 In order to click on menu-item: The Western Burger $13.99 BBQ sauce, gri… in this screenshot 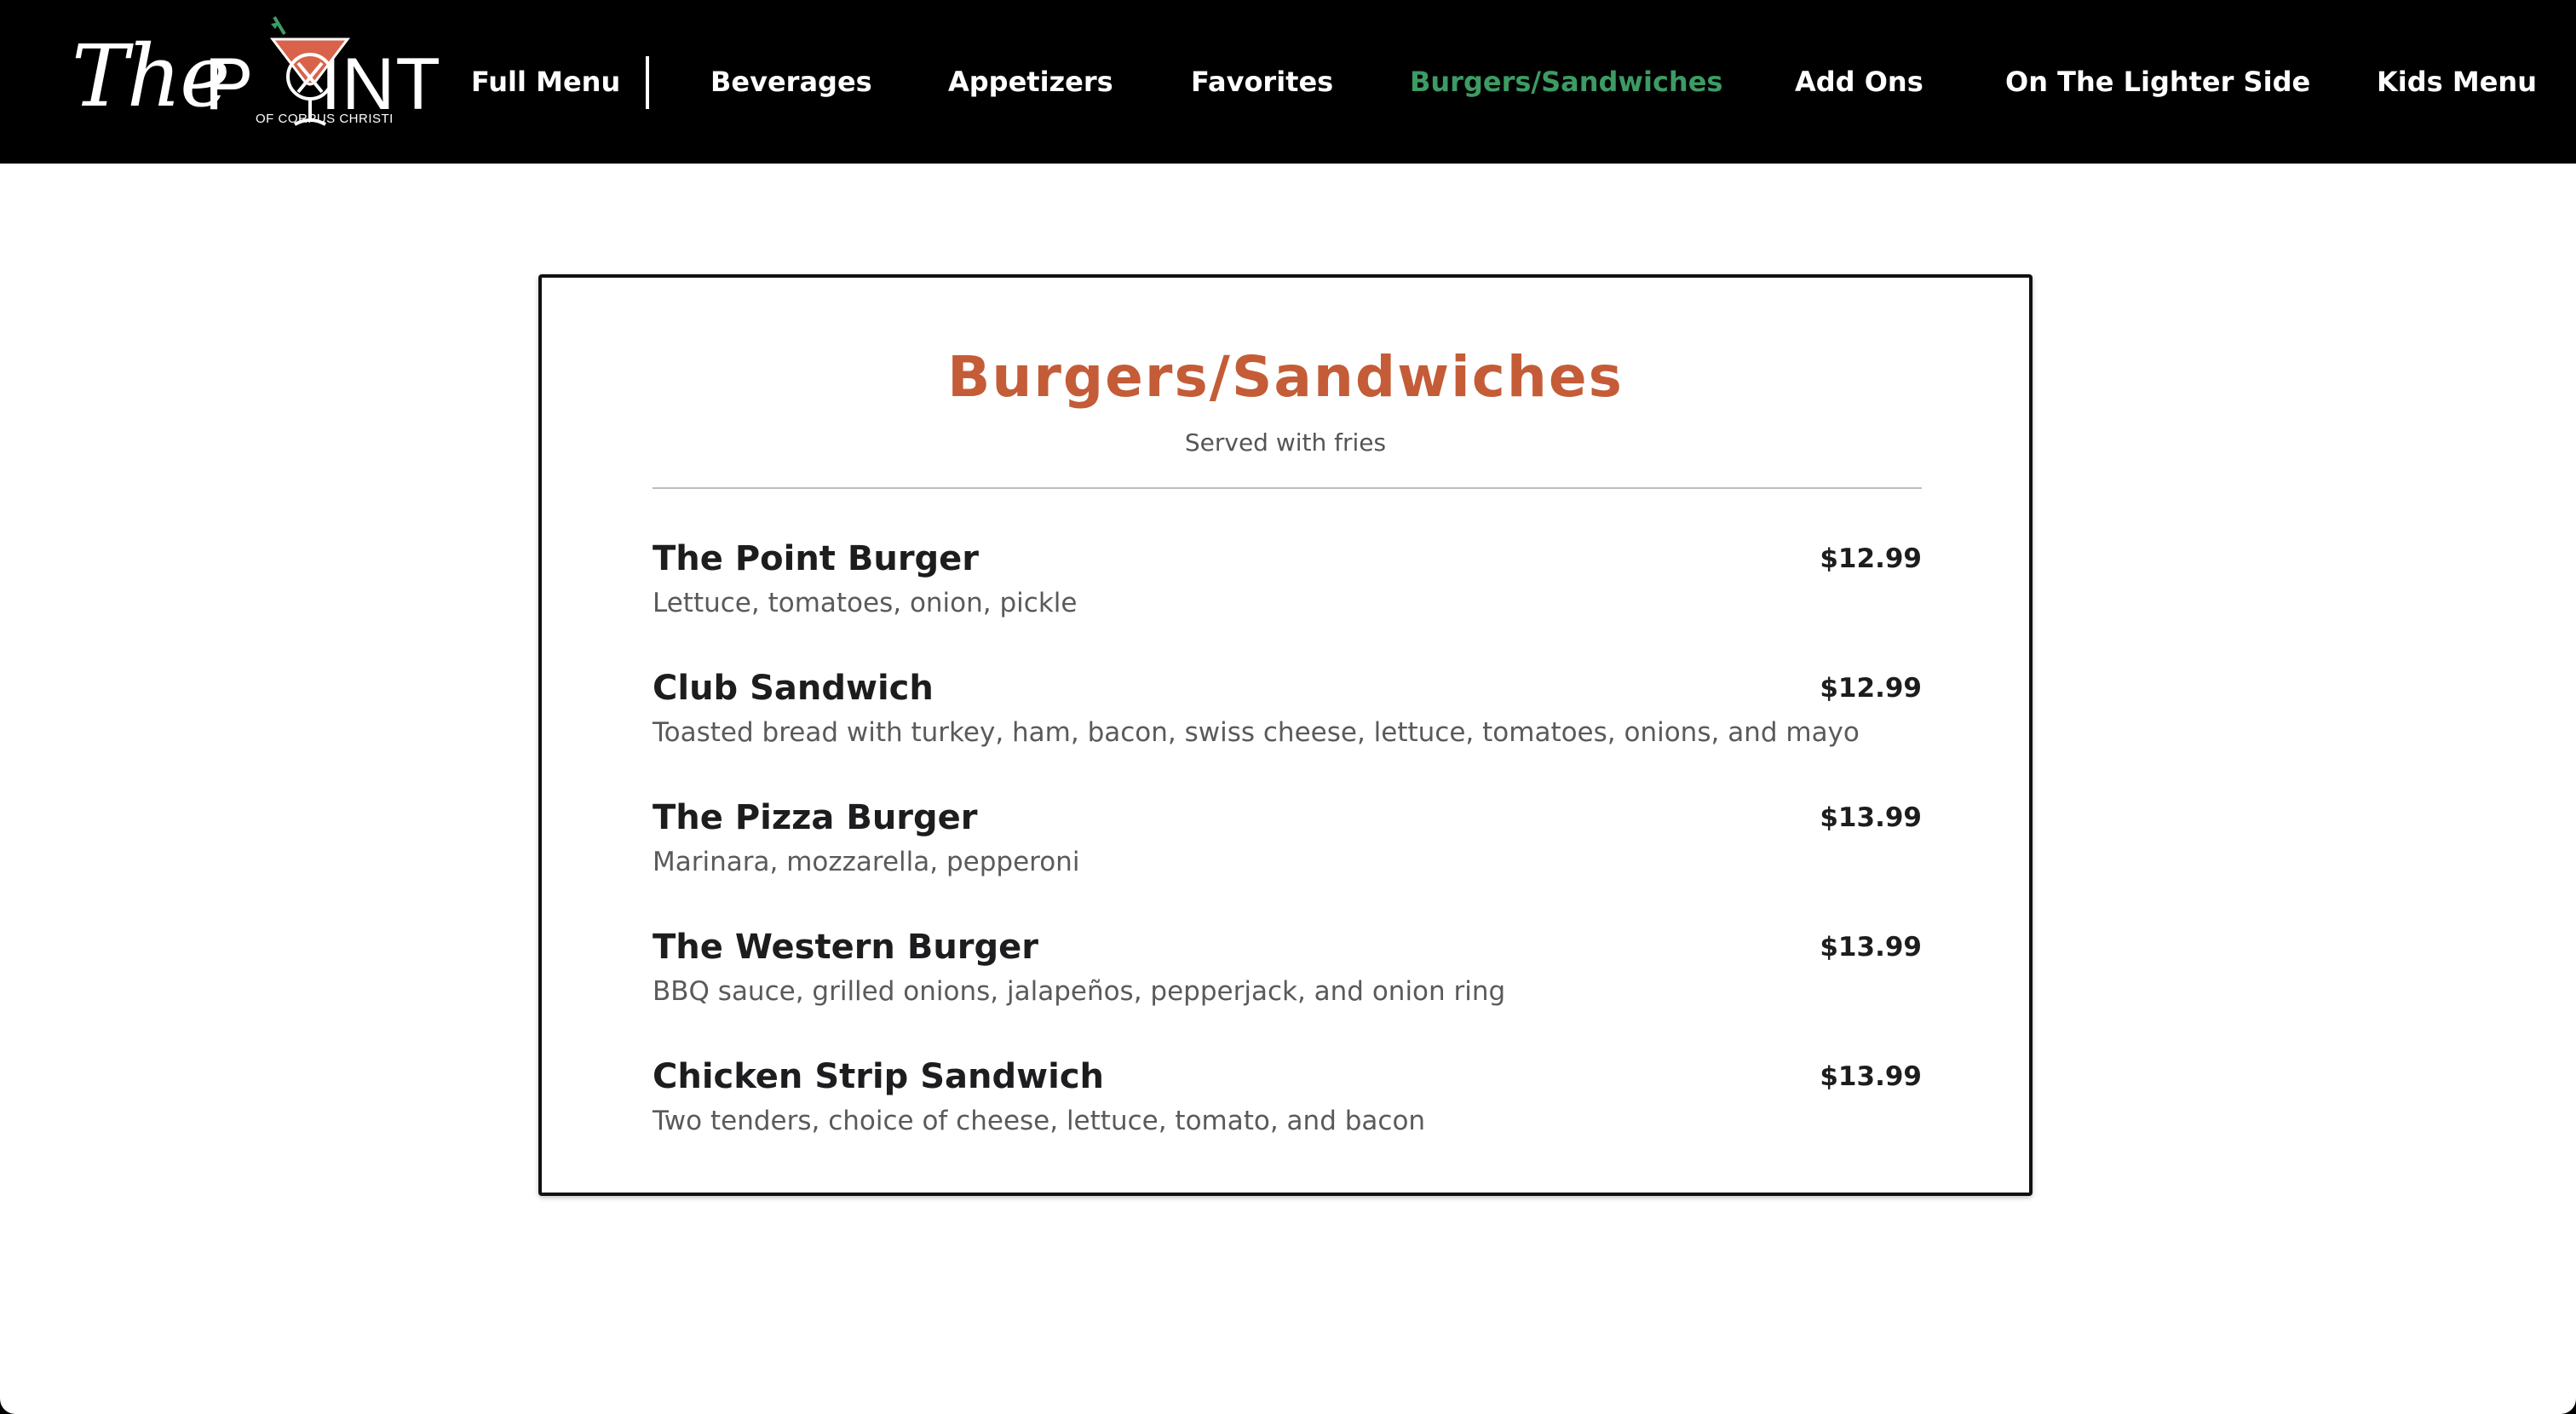, I will do `click(1287, 978)`.